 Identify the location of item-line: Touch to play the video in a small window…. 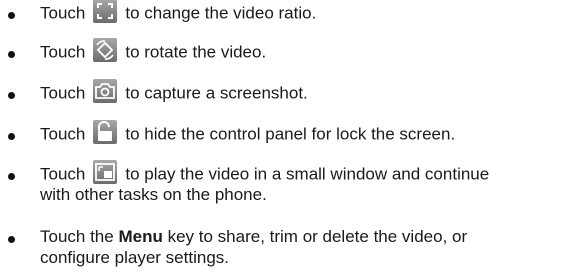
(265, 172).